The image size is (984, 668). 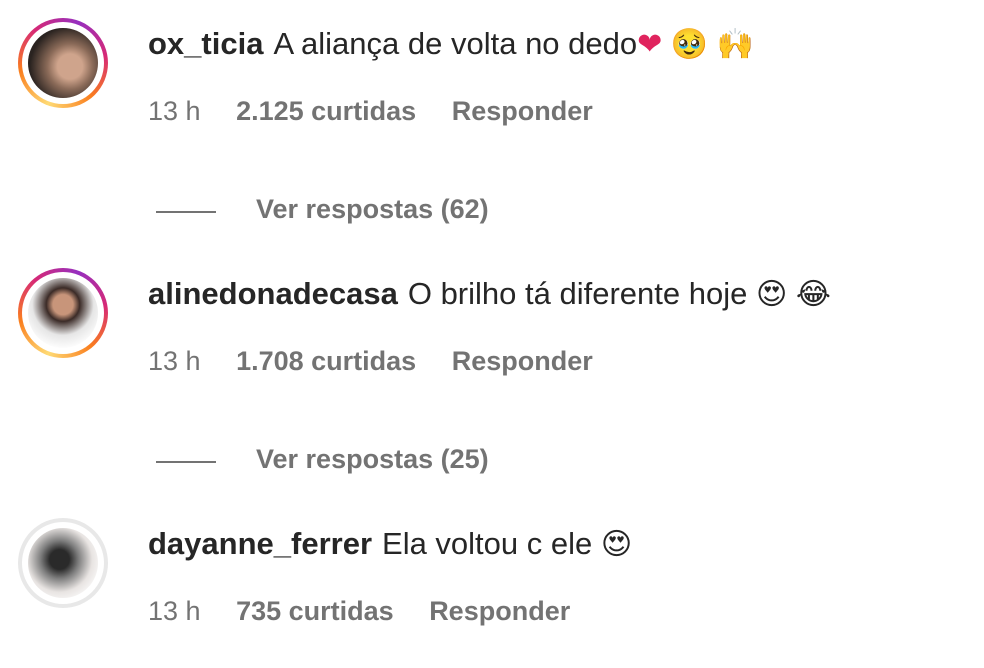 I want to click on view-replies-label: Ver respostas (25), so click(x=372, y=459).